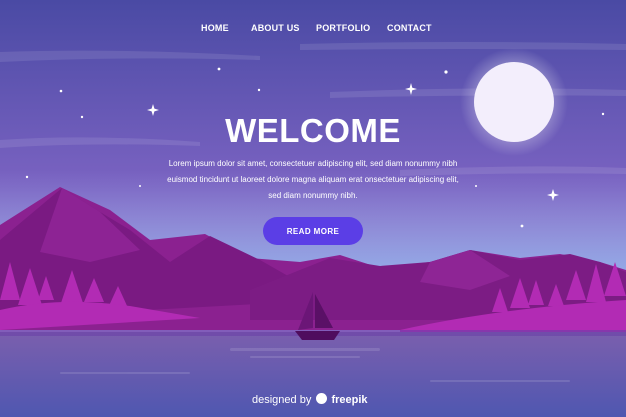 The width and height of the screenshot is (626, 417). What do you see at coordinates (409, 28) in the screenshot?
I see `nav-contact-link: CONTACT` at bounding box center [409, 28].